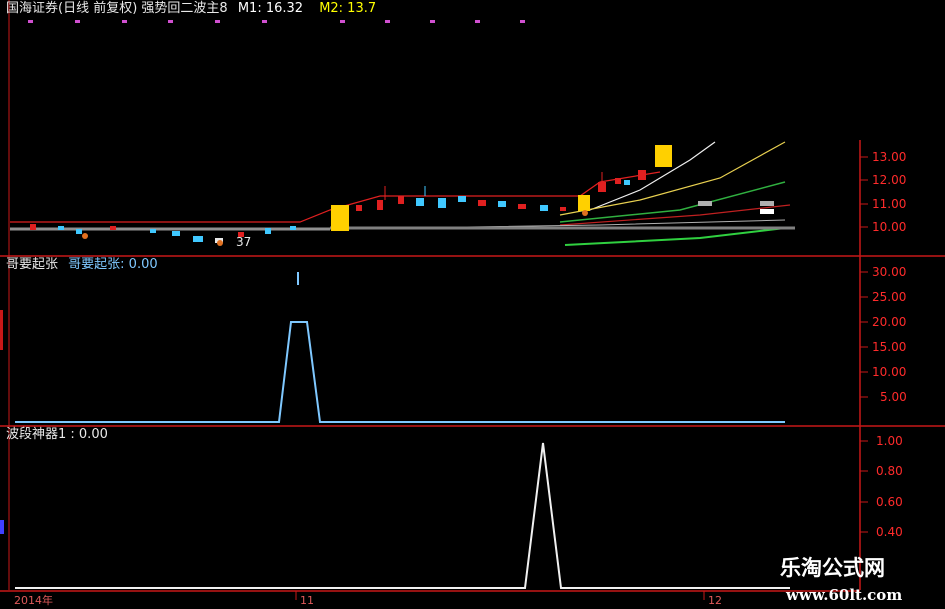 The height and width of the screenshot is (609, 945). What do you see at coordinates (889, 157) in the screenshot?
I see `price-tick-13: 13.00` at bounding box center [889, 157].